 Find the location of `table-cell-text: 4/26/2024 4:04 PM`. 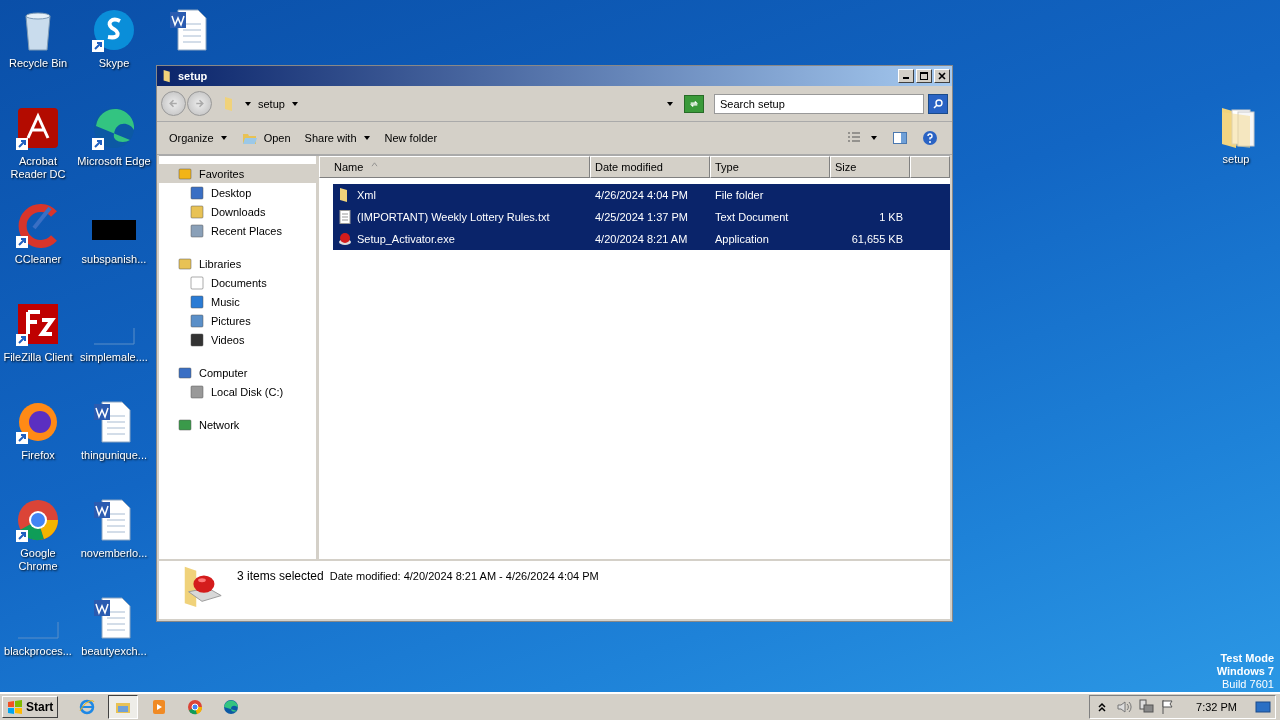

table-cell-text: 4/26/2024 4:04 PM is located at coordinates (641, 195).